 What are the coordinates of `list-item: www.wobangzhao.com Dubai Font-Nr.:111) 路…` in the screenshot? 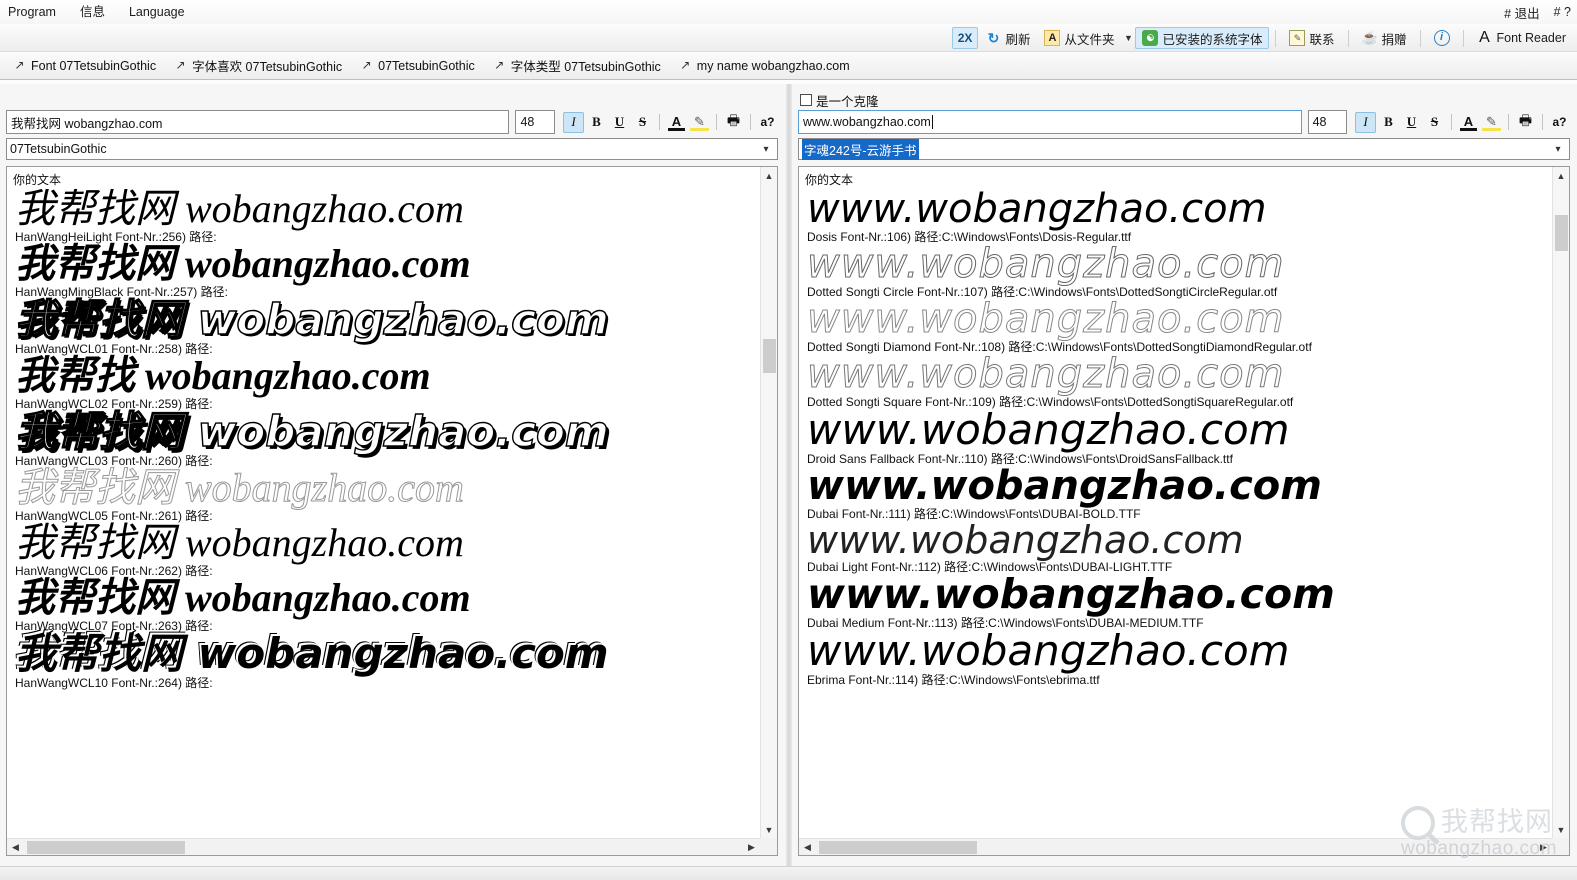 It's located at (1175, 493).